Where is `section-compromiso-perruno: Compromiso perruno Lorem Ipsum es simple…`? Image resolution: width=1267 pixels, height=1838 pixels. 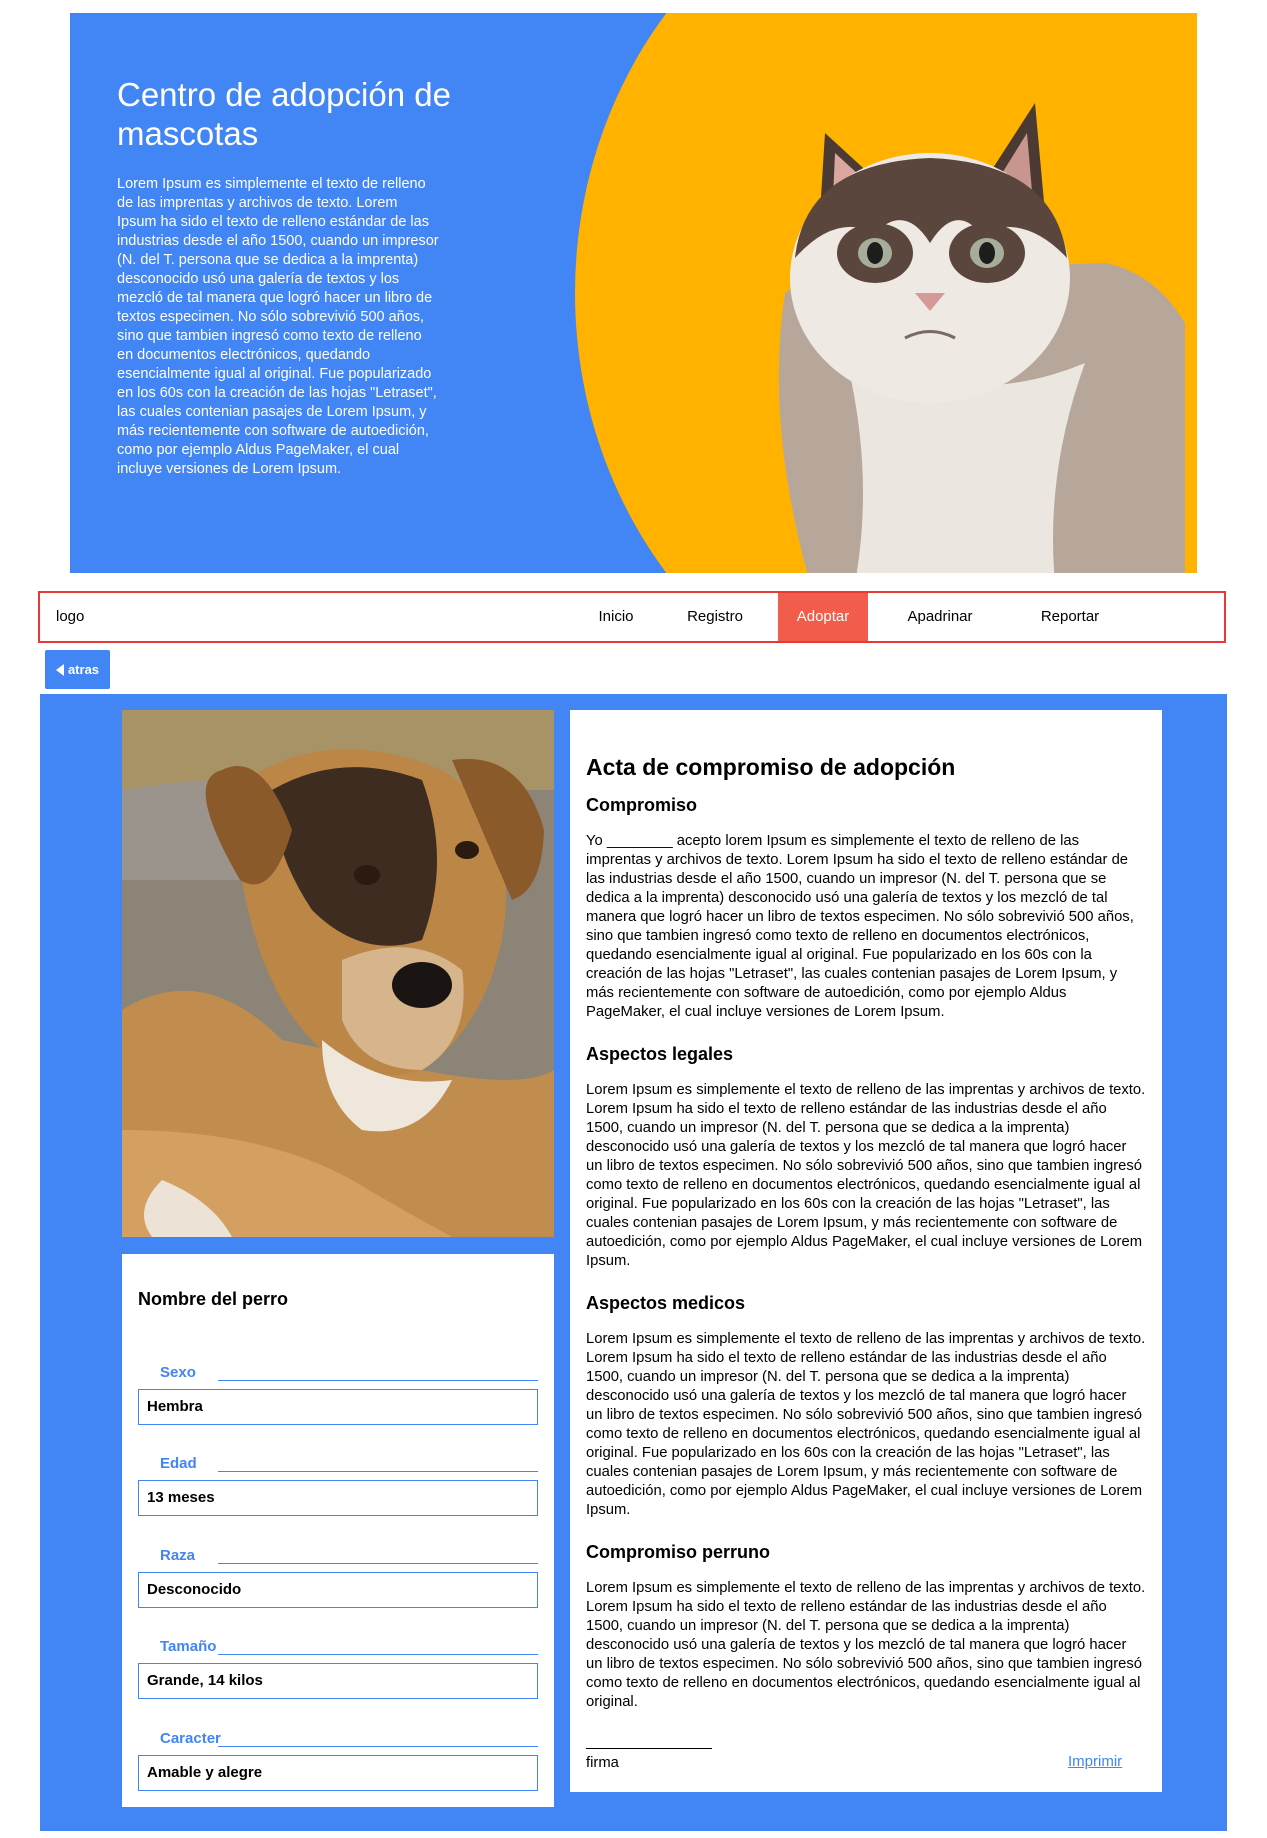 section-compromiso-perruno: Compromiso perruno Lorem Ipsum es simple… is located at coordinates (866, 1627).